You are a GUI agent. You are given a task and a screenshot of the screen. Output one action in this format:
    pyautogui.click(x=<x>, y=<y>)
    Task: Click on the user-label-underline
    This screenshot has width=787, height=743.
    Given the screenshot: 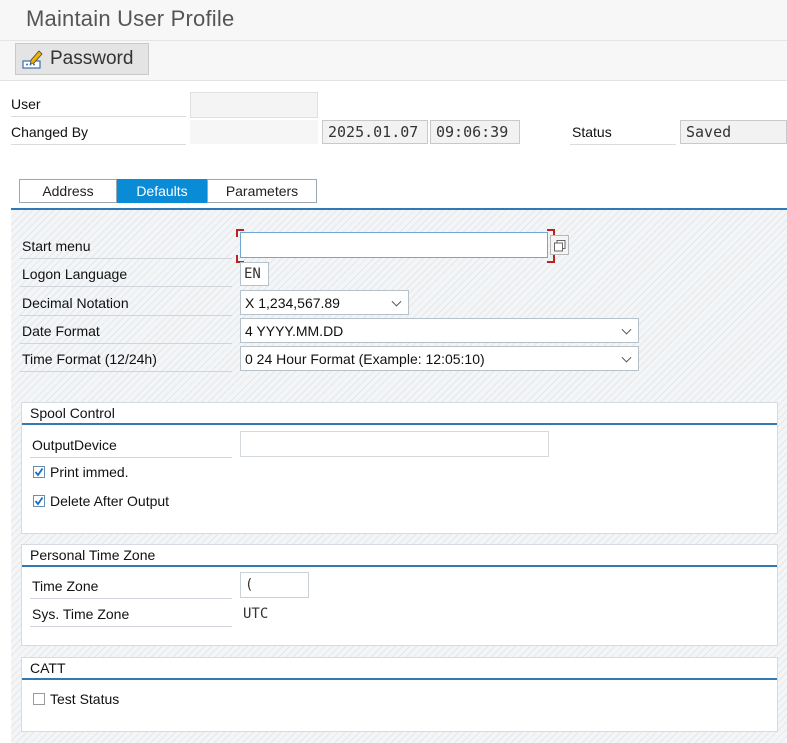 What is the action you would take?
    pyautogui.click(x=98, y=116)
    